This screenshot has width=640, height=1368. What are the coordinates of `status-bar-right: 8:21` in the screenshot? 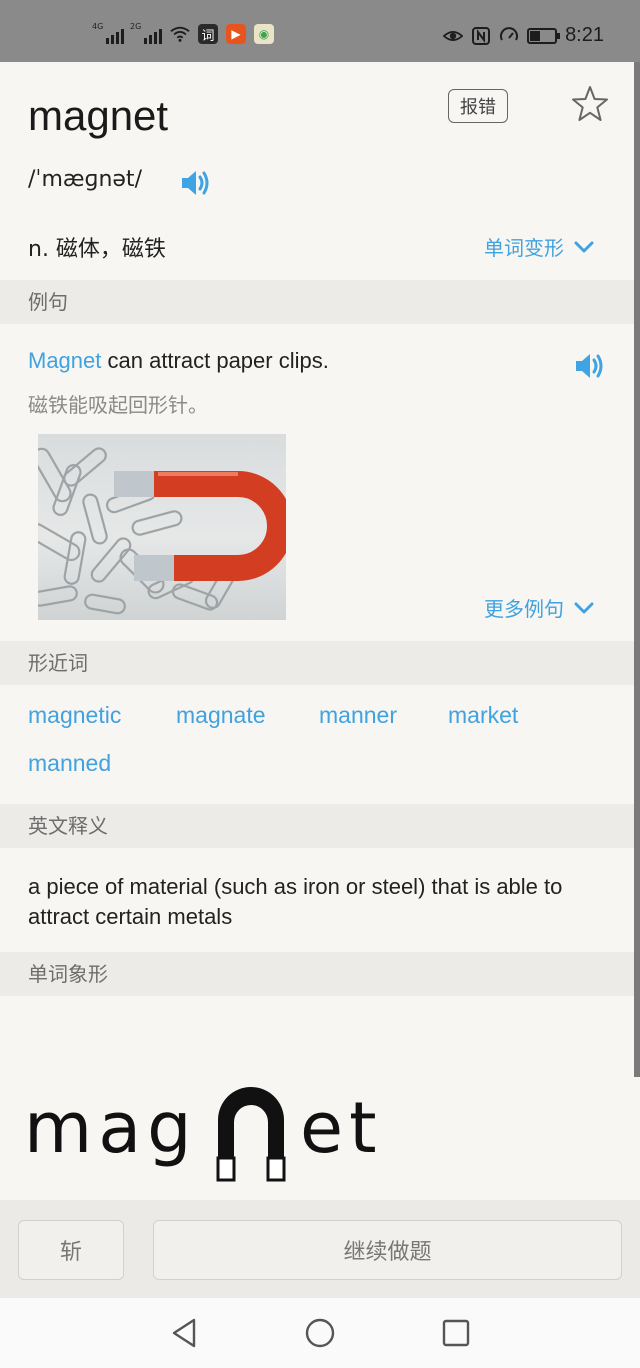 It's located at (523, 35).